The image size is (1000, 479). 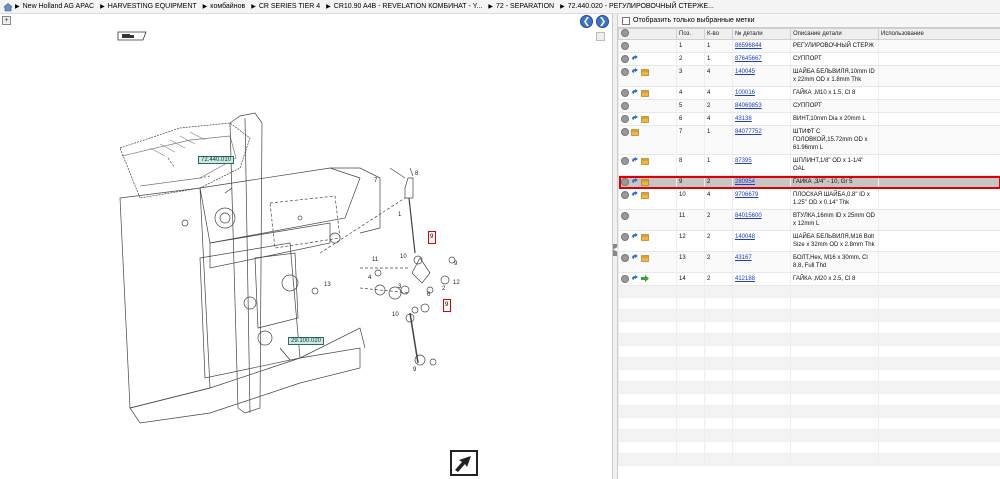 What do you see at coordinates (690, 46) in the screenshot?
I see `row-pos: 1` at bounding box center [690, 46].